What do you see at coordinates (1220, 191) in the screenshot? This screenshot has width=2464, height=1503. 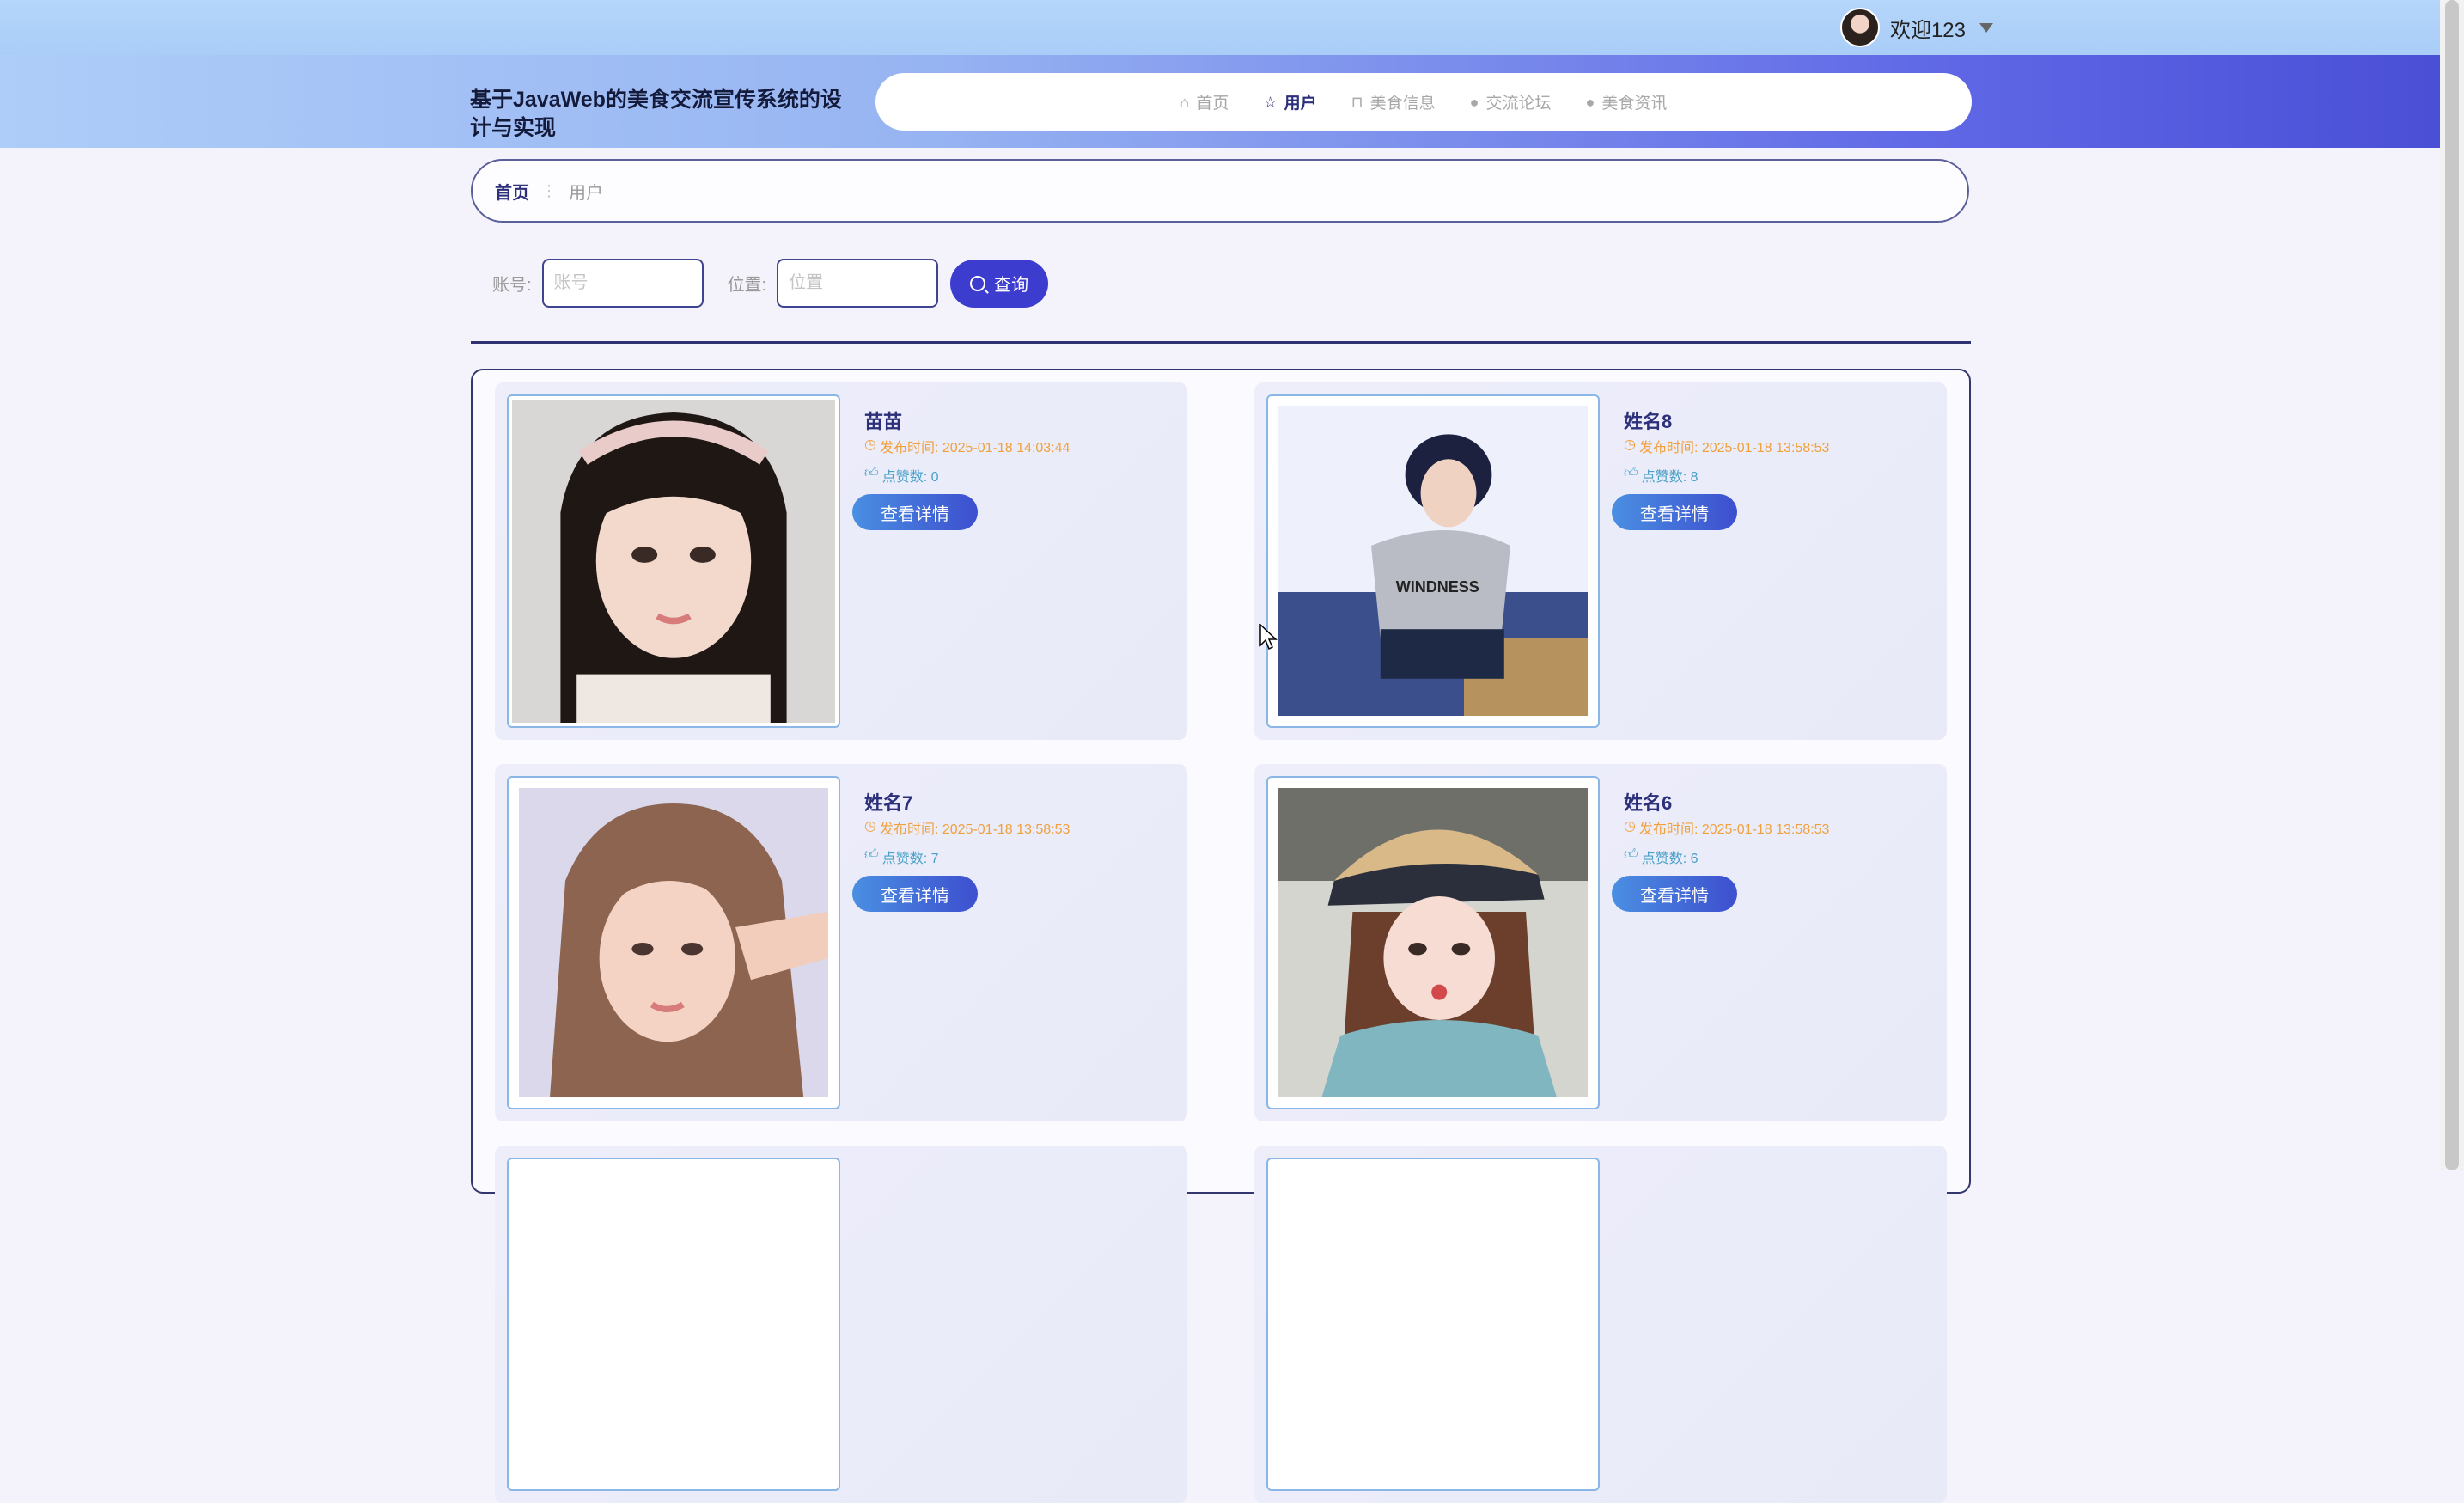 I see `breadcrumb: 首页 ⋮ 用户` at bounding box center [1220, 191].